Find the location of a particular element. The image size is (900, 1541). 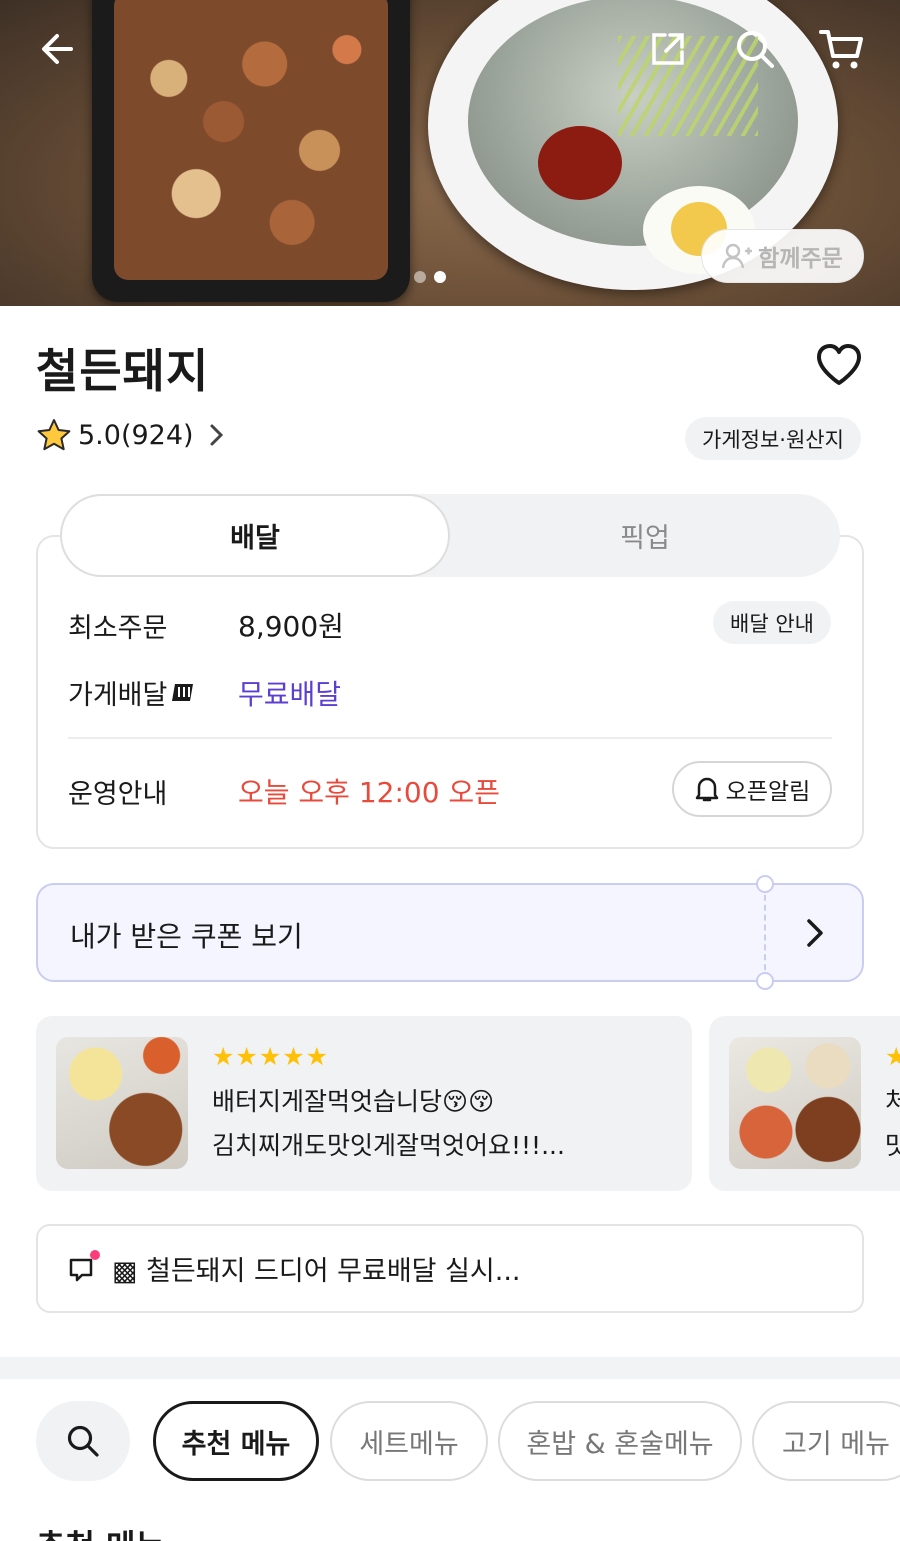

share-icon is located at coordinates (668, 49).